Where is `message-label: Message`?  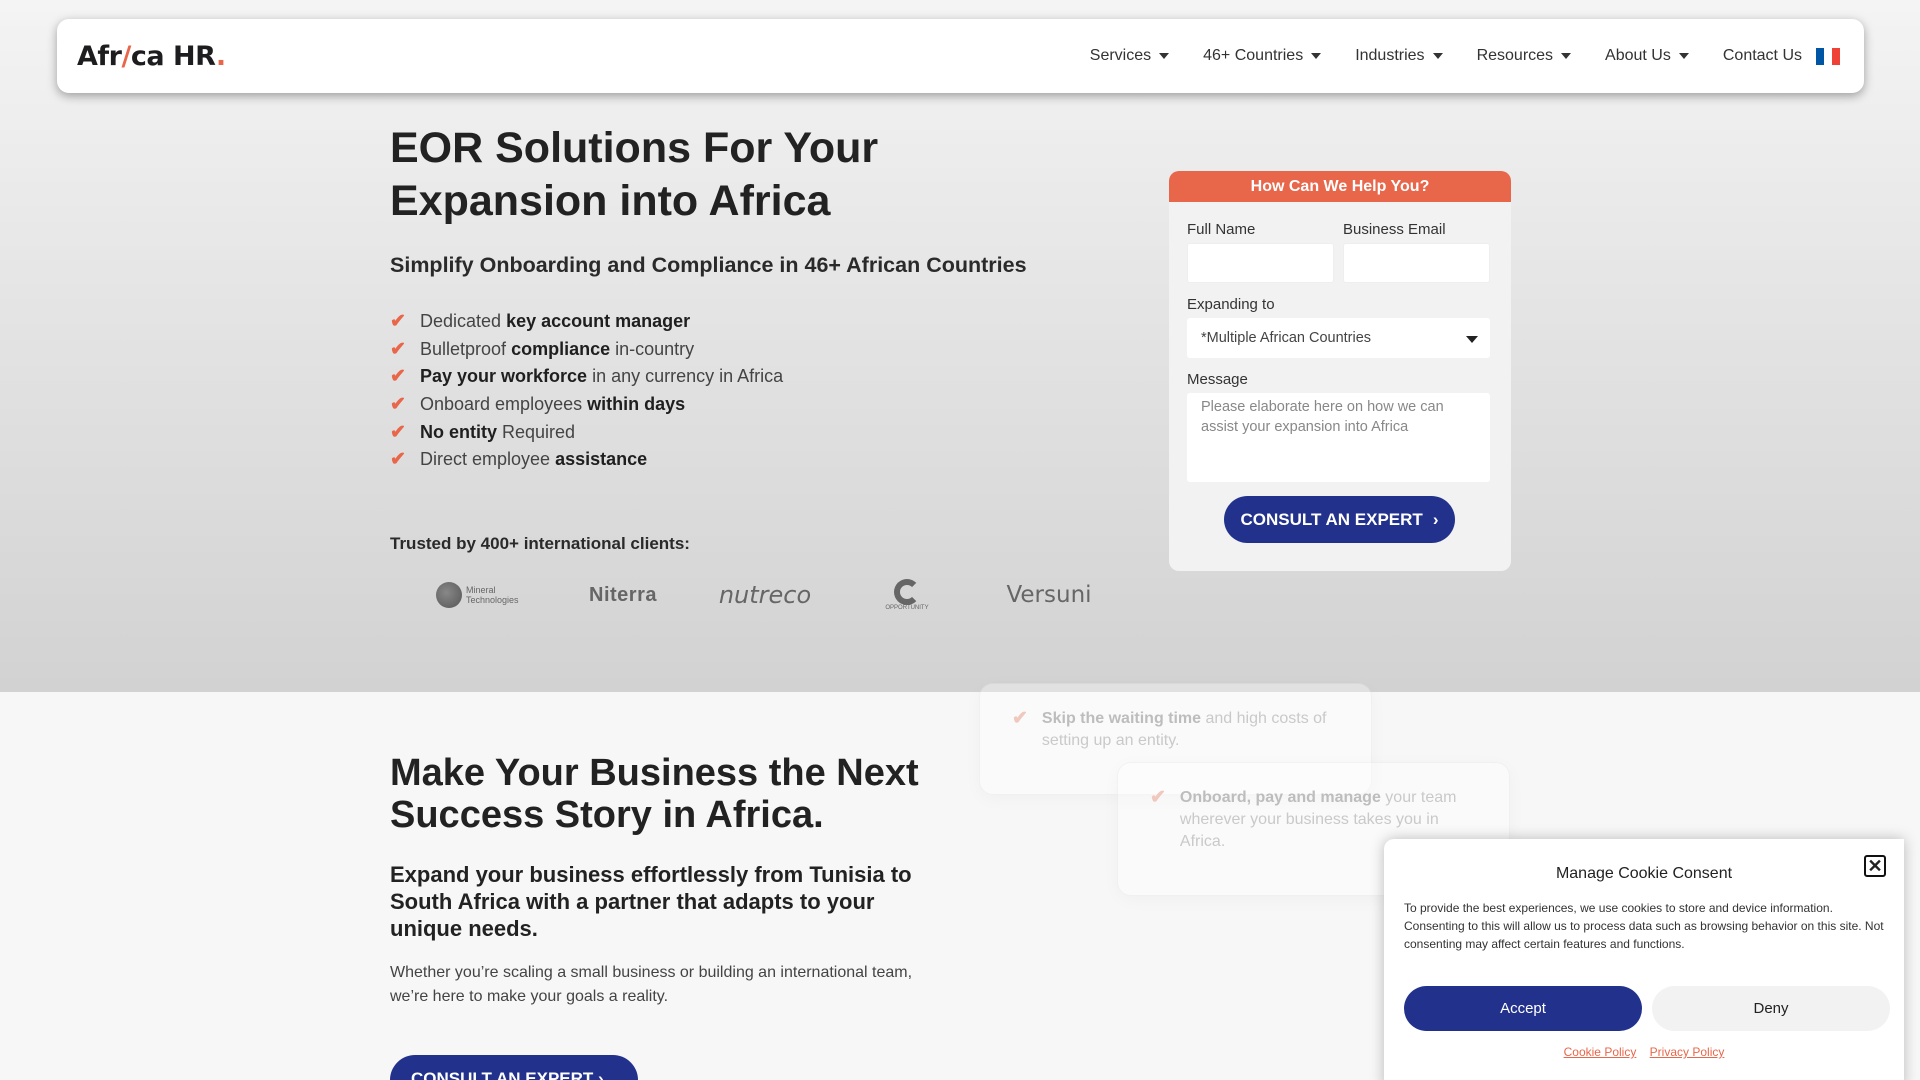
message-label: Message is located at coordinates (1217, 379).